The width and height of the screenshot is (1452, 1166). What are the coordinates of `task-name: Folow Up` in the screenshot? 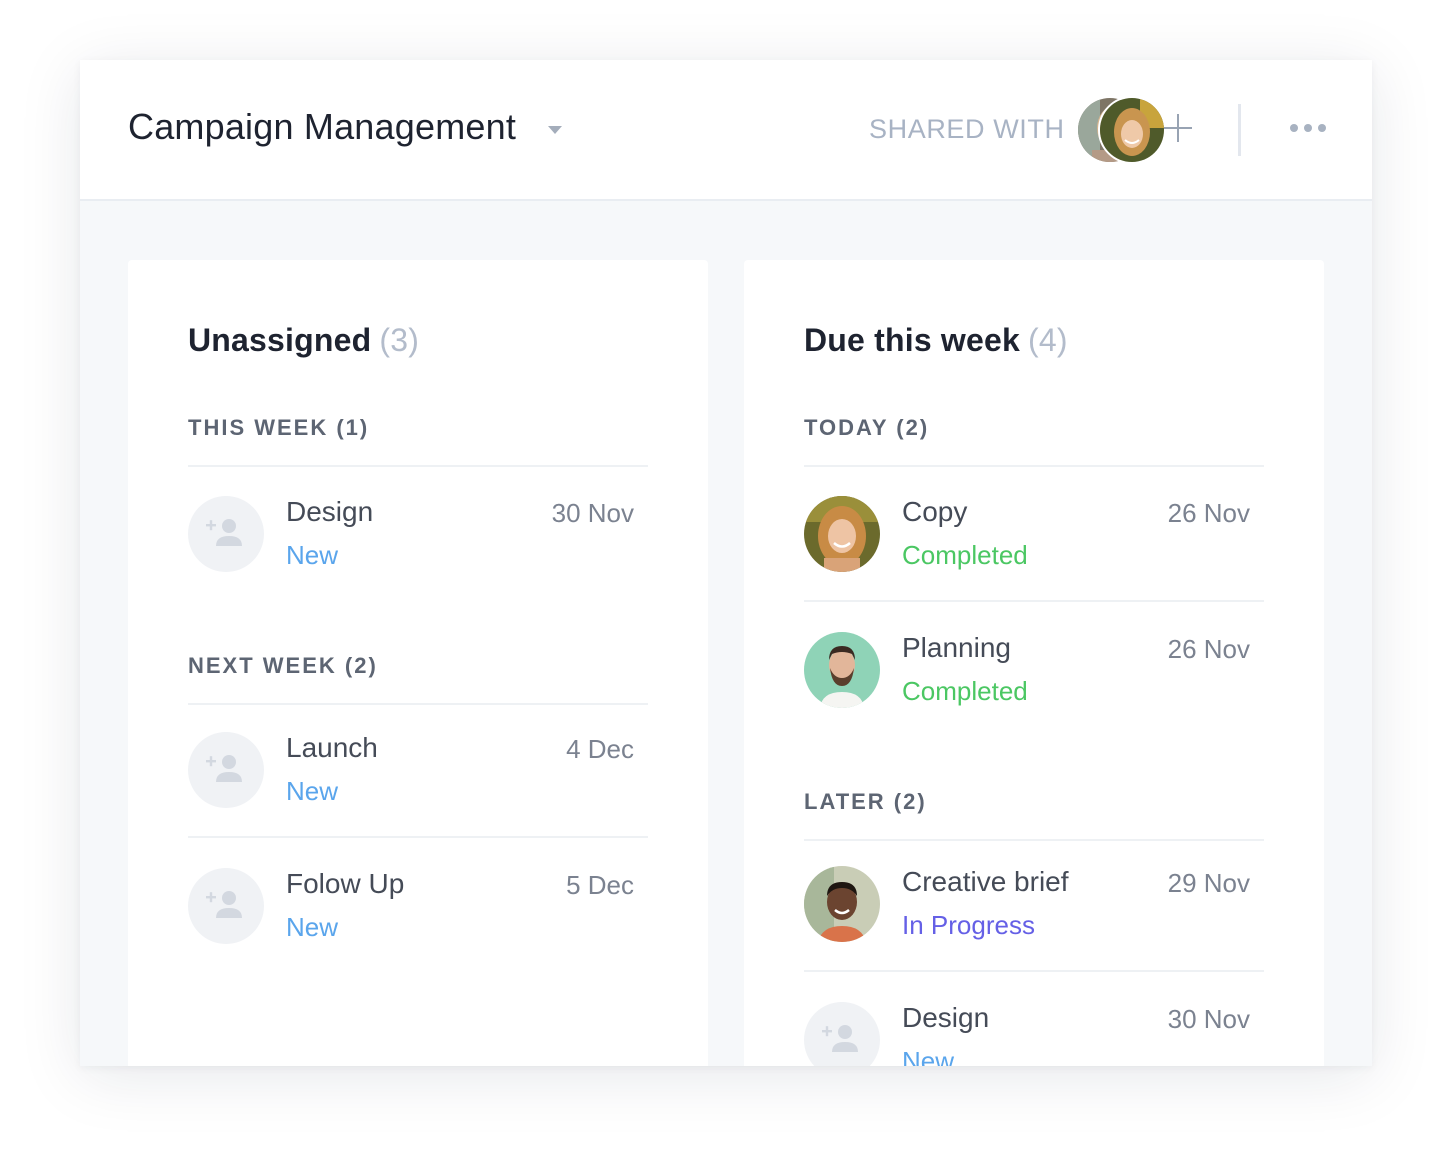 It's located at (345, 883).